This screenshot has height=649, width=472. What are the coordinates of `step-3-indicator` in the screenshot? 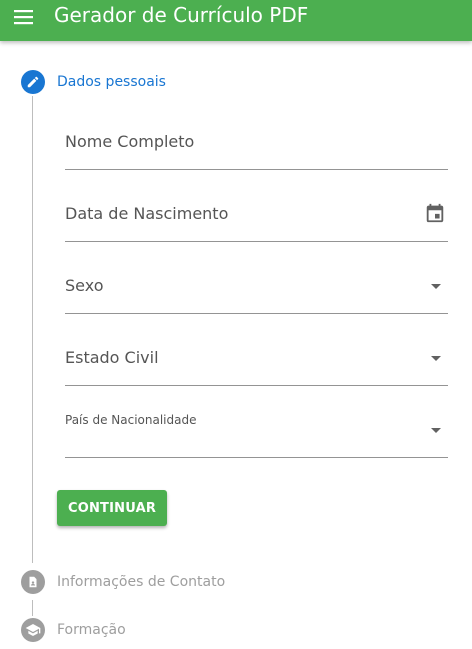 It's located at (33, 630).